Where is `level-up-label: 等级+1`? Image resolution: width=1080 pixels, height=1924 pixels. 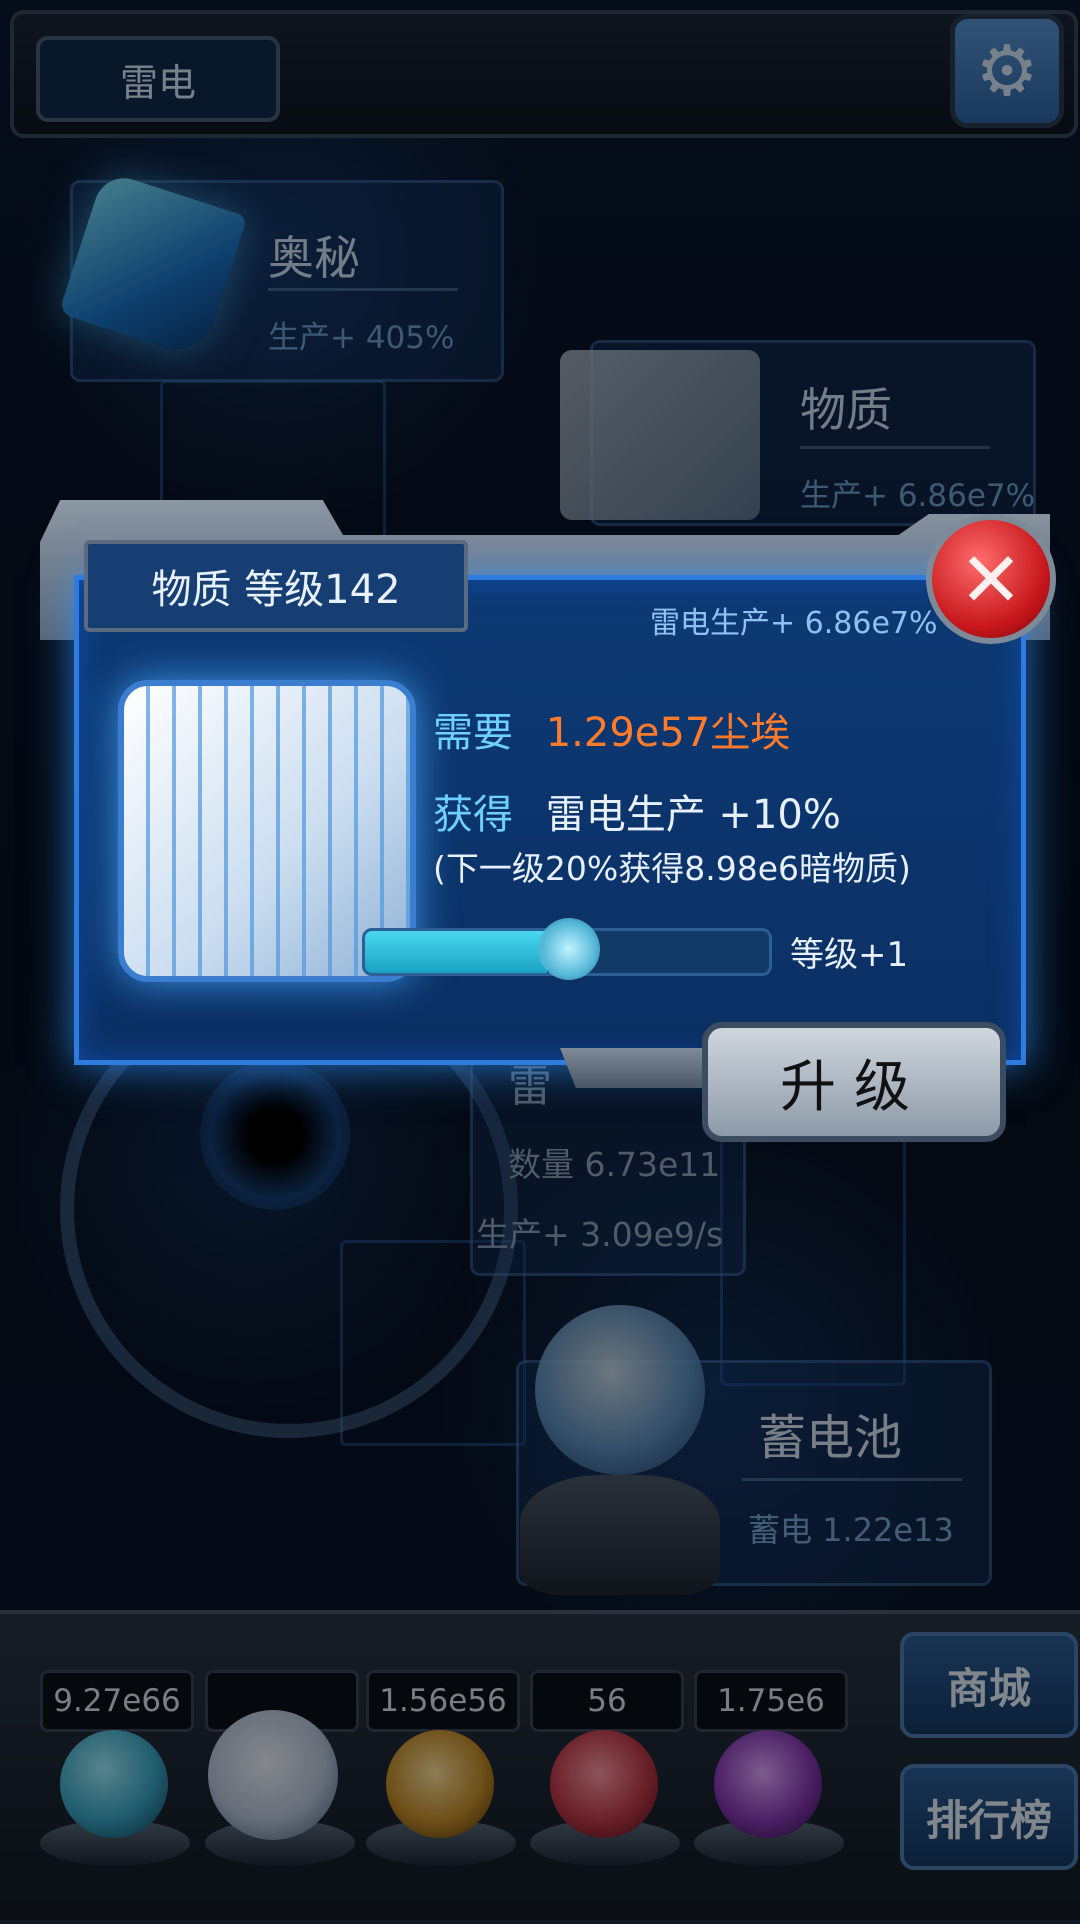 level-up-label: 等级+1 is located at coordinates (849, 955).